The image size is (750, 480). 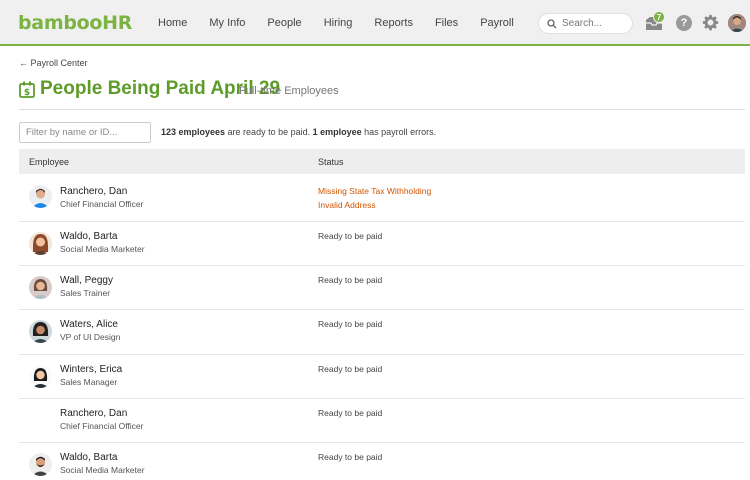 I want to click on page-subtitle: Full-time Employees, so click(x=289, y=91).